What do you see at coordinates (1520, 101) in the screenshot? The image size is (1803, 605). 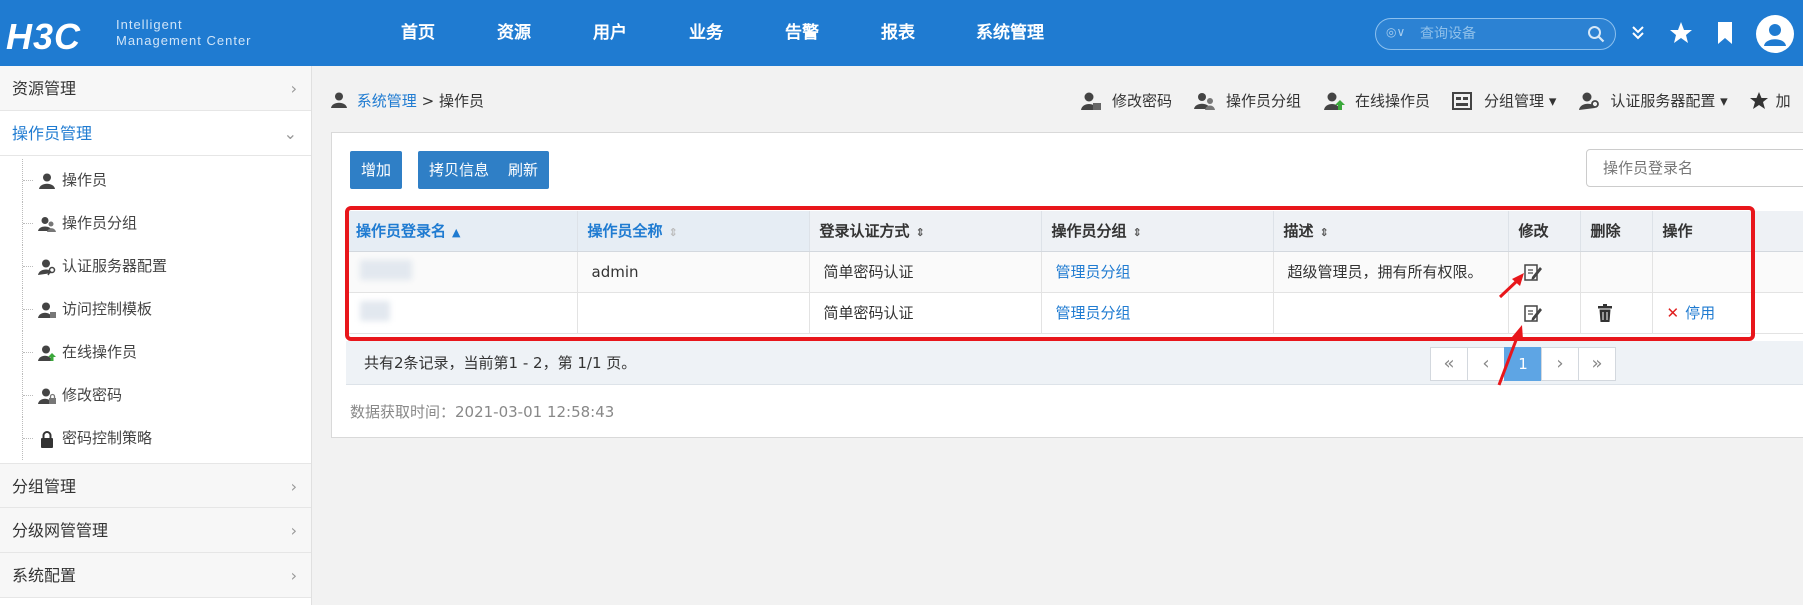 I see `toolbar-link-label: 分组管理 ▾` at bounding box center [1520, 101].